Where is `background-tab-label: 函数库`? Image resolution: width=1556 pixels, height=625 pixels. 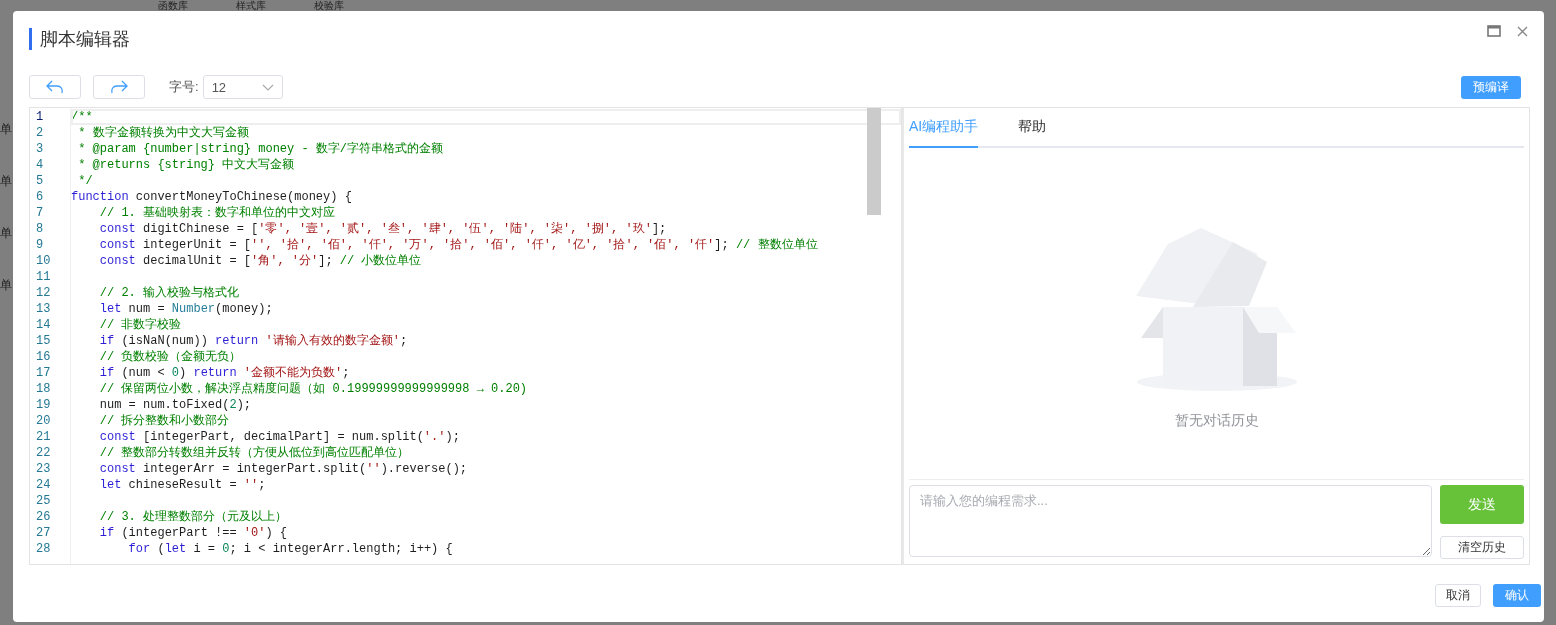 background-tab-label: 函数库 is located at coordinates (173, 5).